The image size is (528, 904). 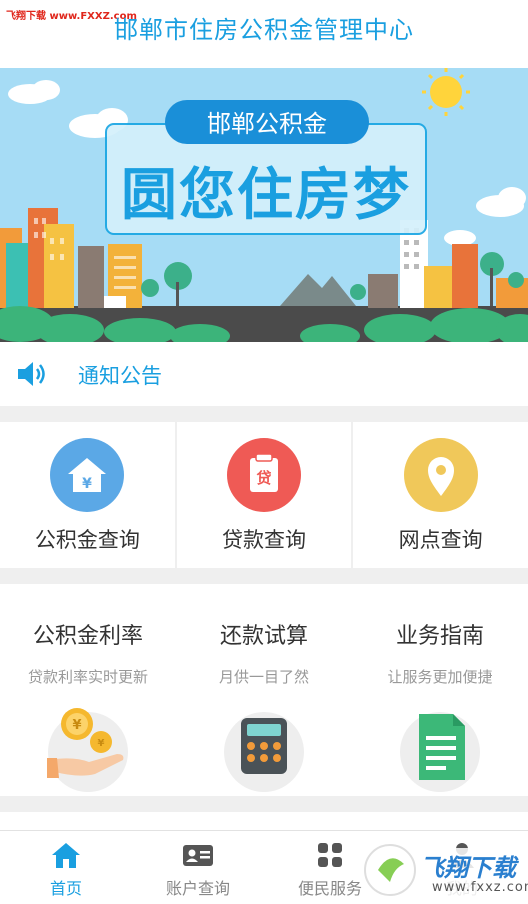 I want to click on page-title: 邯郸市住房公积金管理中心, so click(x=264, y=30).